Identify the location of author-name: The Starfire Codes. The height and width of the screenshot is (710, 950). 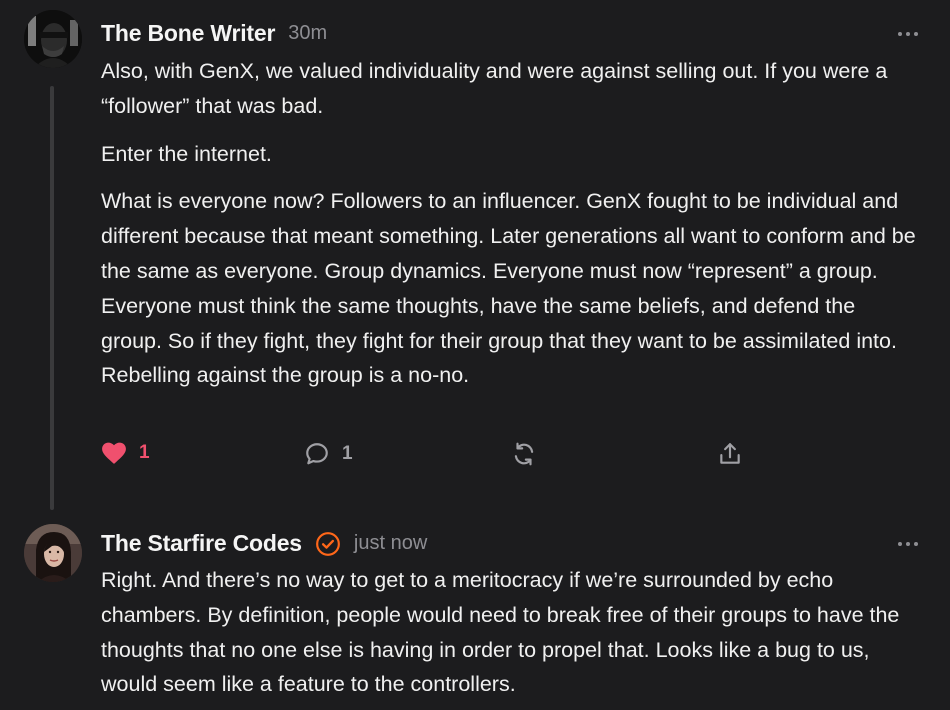
(201, 543).